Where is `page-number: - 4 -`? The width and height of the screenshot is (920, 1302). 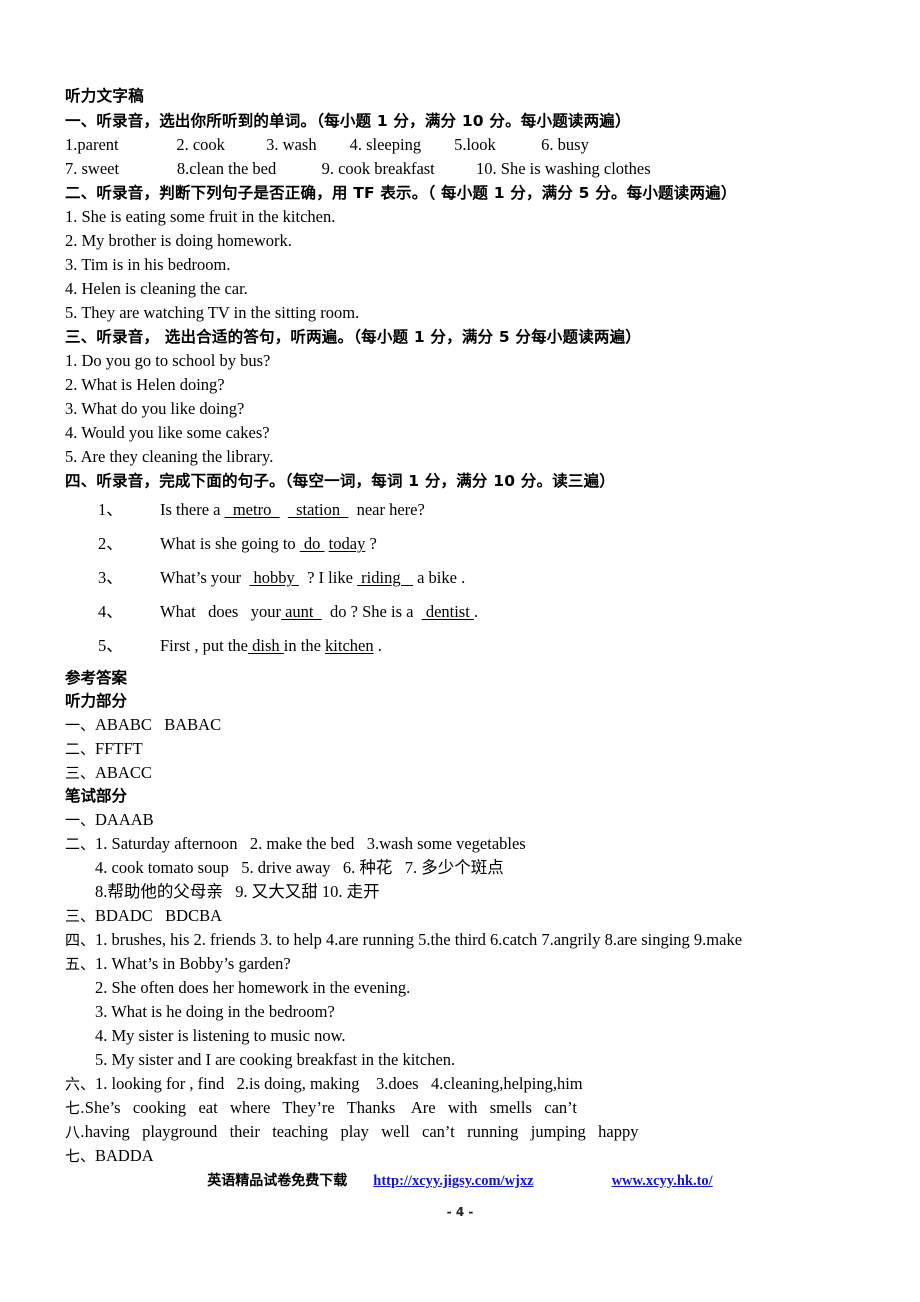
page-number: - 4 - is located at coordinates (460, 1212).